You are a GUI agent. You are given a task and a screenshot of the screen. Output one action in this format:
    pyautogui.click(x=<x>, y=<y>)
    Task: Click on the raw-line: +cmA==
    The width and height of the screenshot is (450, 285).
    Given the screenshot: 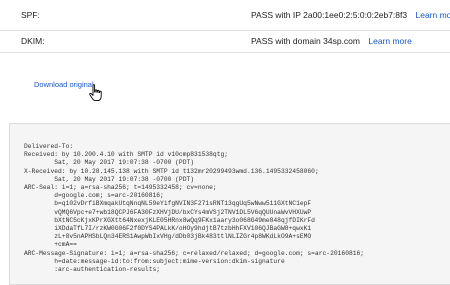 What is the action you would take?
    pyautogui.click(x=50, y=245)
    